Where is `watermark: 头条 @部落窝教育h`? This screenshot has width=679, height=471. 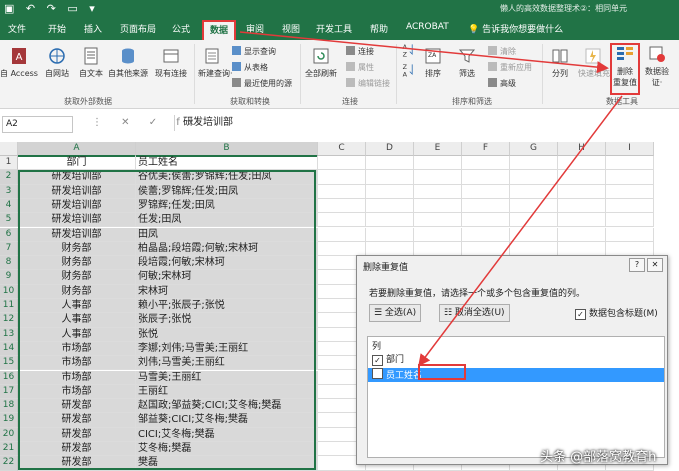
watermark: 头条 @部落窝教育h is located at coordinates (598, 457).